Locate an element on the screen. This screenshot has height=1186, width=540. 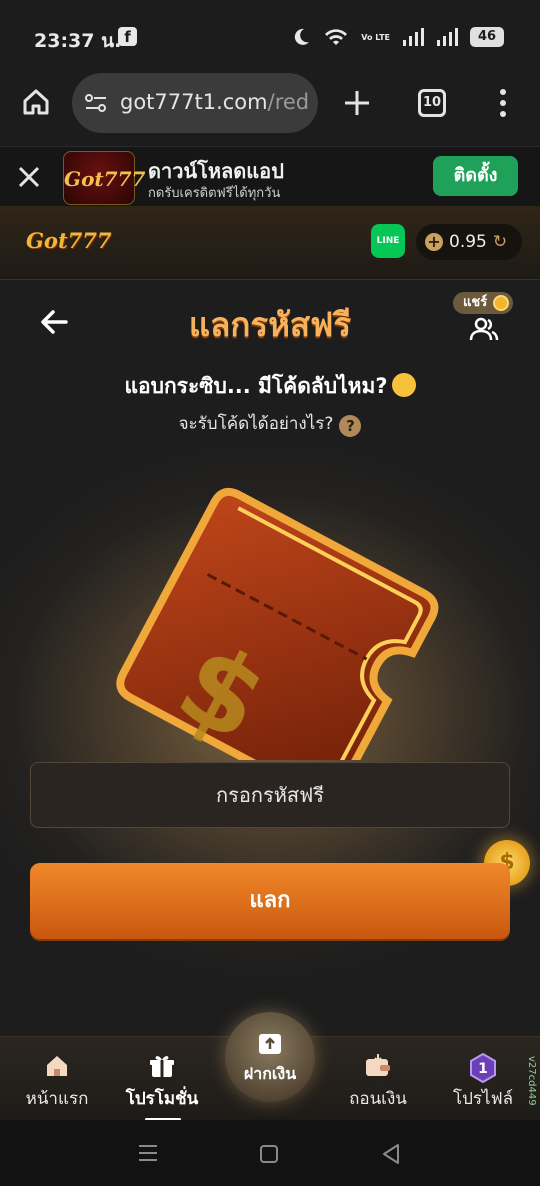
share-badge: แชร์ is located at coordinates (483, 303).